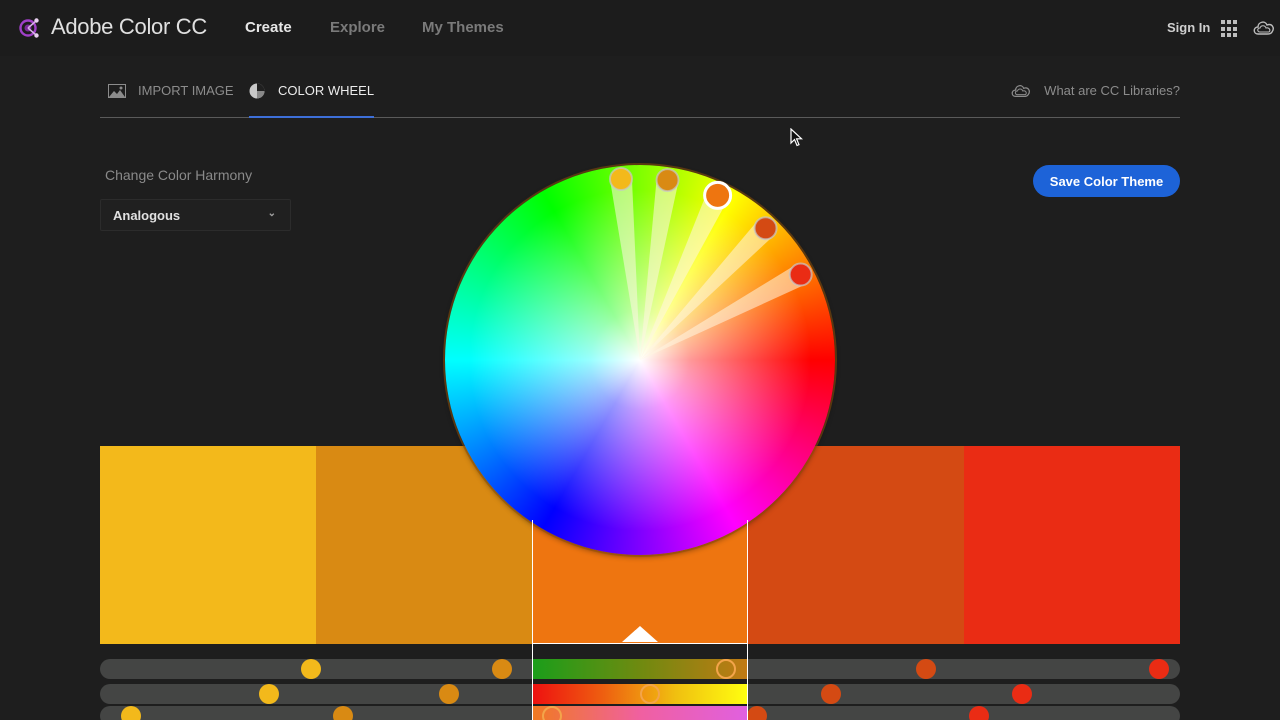 This screenshot has width=1280, height=720. Describe the element at coordinates (710, 263) in the screenshot. I see `color-wheel-markers` at that location.